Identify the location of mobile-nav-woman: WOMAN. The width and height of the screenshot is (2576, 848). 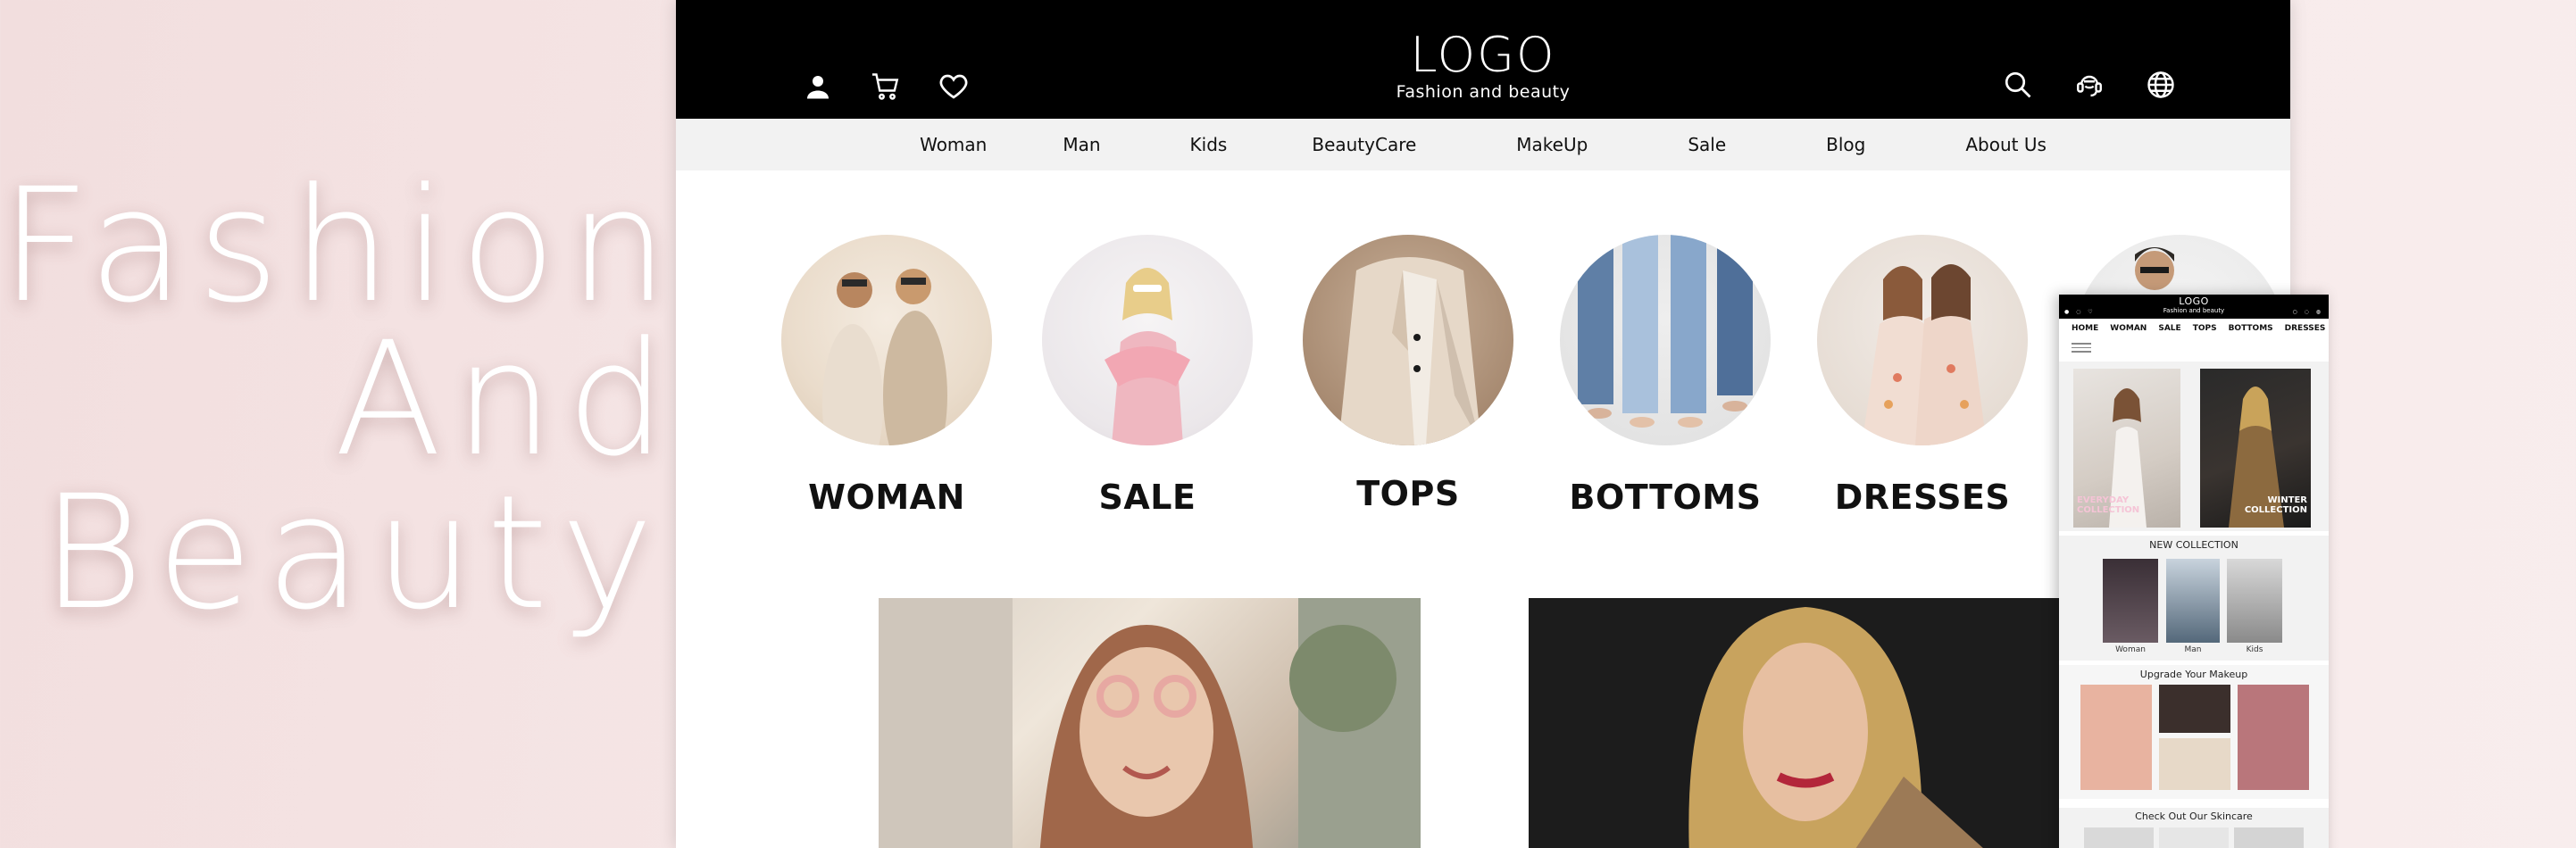
(2128, 328).